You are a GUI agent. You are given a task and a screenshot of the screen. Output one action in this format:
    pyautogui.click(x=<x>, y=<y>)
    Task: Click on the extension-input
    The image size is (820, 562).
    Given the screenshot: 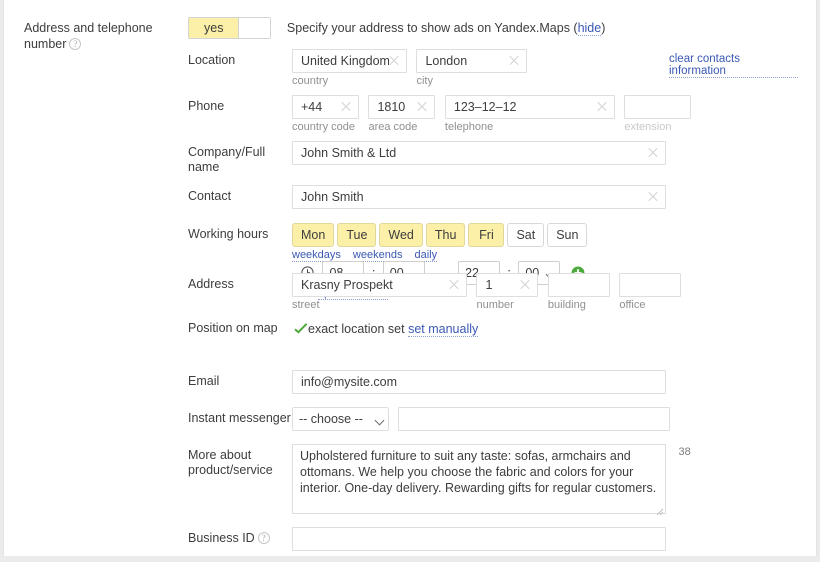 What is the action you would take?
    pyautogui.click(x=658, y=107)
    